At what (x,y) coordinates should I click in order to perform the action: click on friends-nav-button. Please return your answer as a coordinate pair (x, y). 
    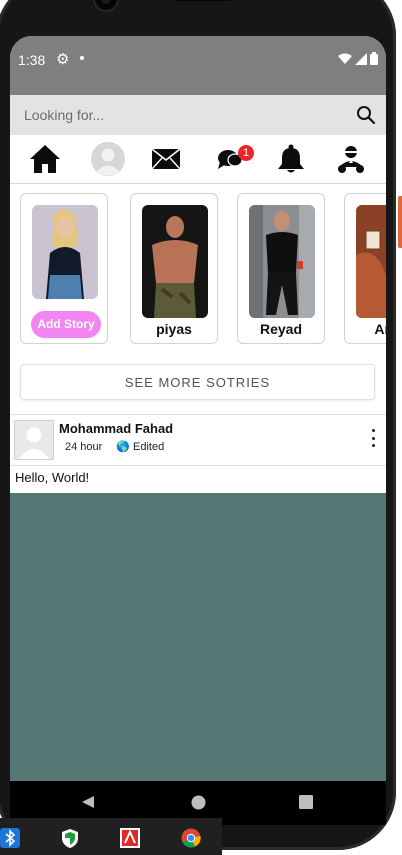
    Looking at the image, I should click on (351, 159).